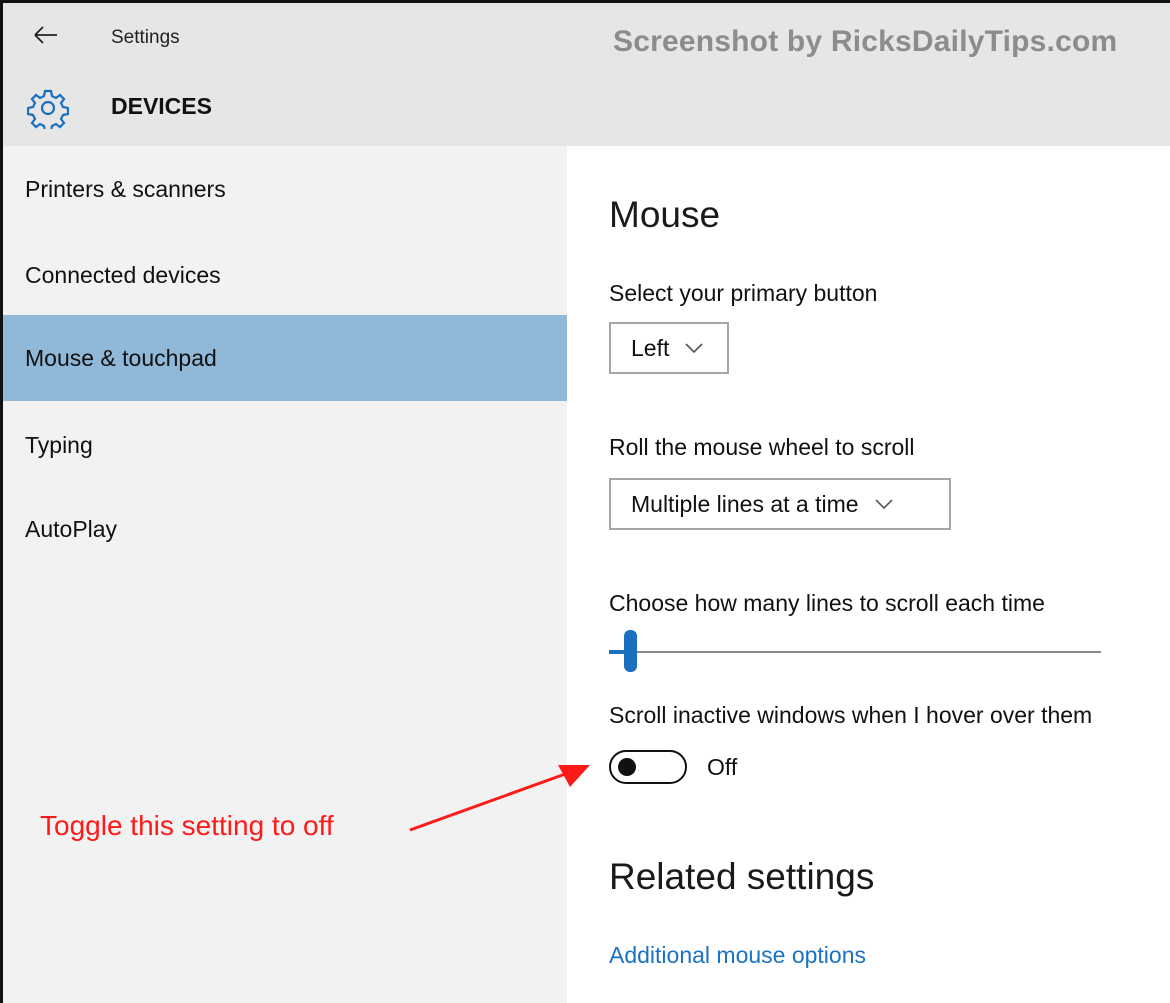 The width and height of the screenshot is (1170, 1003). I want to click on sidebar-item-mouse-touchpad: Mouse & touchpad, so click(285, 358).